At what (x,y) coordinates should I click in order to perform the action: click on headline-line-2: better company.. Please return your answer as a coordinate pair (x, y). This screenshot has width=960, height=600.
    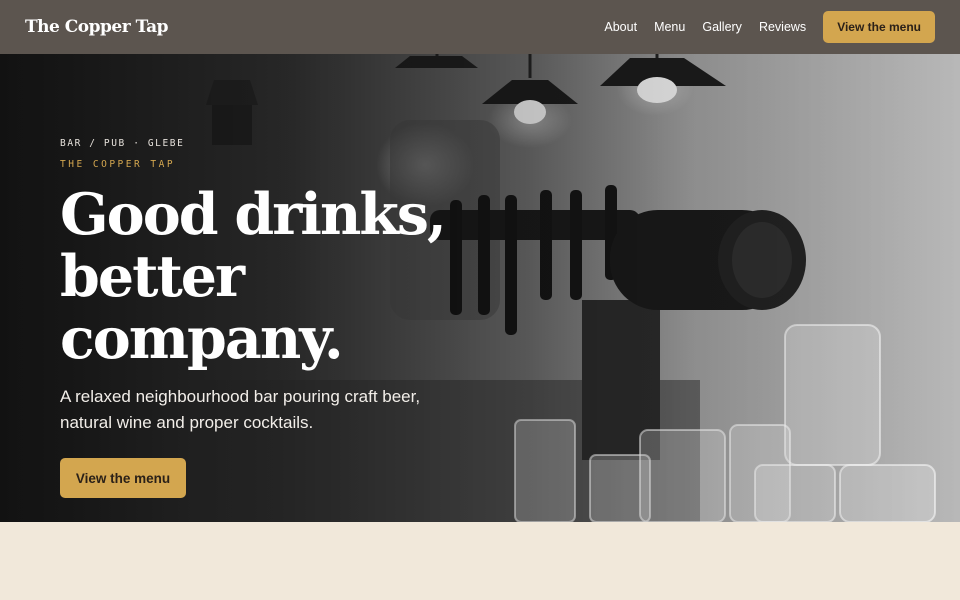
    Looking at the image, I should click on (202, 307).